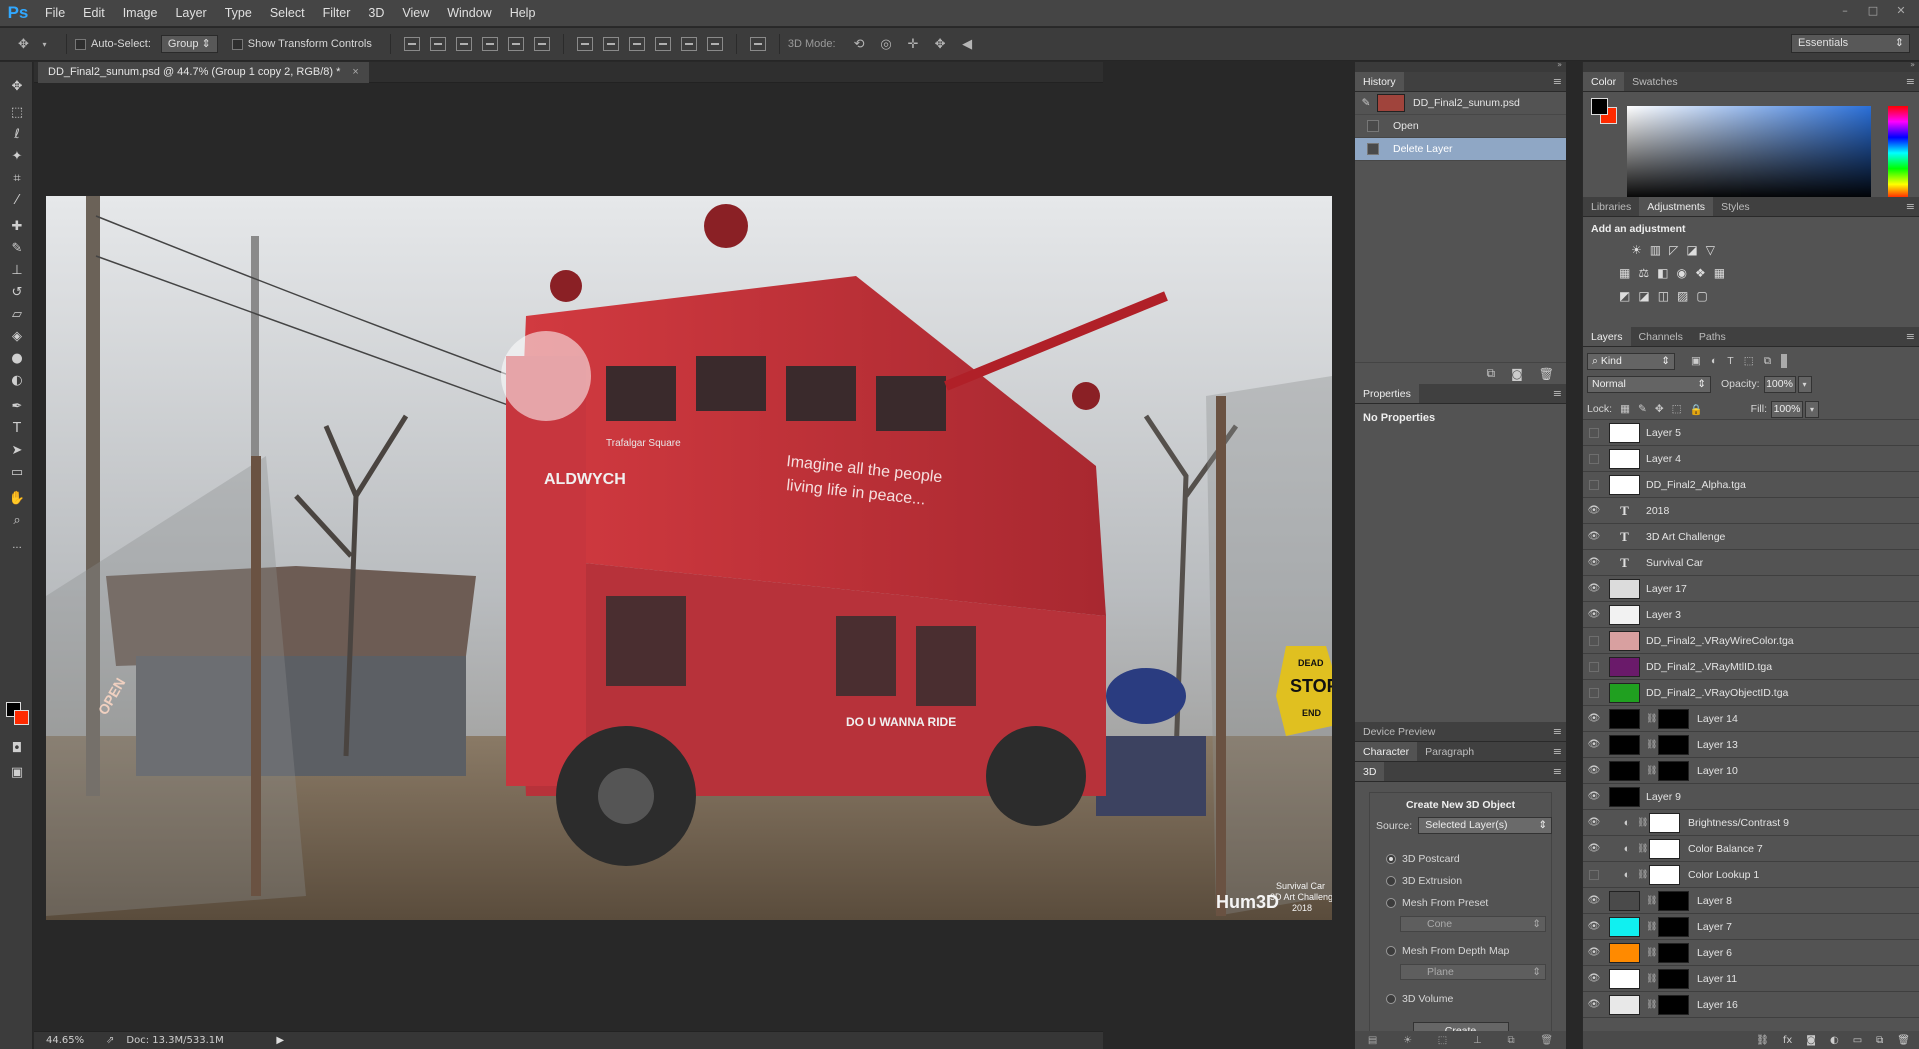 The height and width of the screenshot is (1049, 1919). I want to click on 3d-source-dropdown: Selected Layer(s) ⇕, so click(1485, 825).